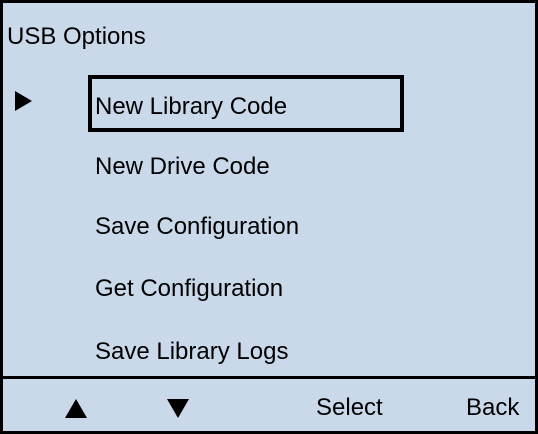 The image size is (538, 434). Describe the element at coordinates (23, 101) in the screenshot. I see `selection-pointer-icon` at that location.